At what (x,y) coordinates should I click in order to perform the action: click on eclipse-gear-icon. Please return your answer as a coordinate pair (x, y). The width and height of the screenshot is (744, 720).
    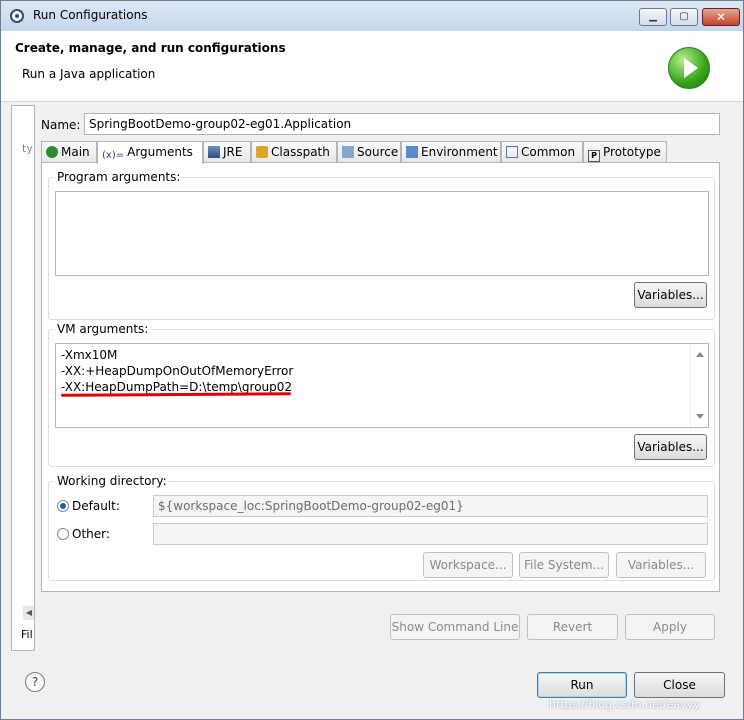
    Looking at the image, I should click on (17, 16).